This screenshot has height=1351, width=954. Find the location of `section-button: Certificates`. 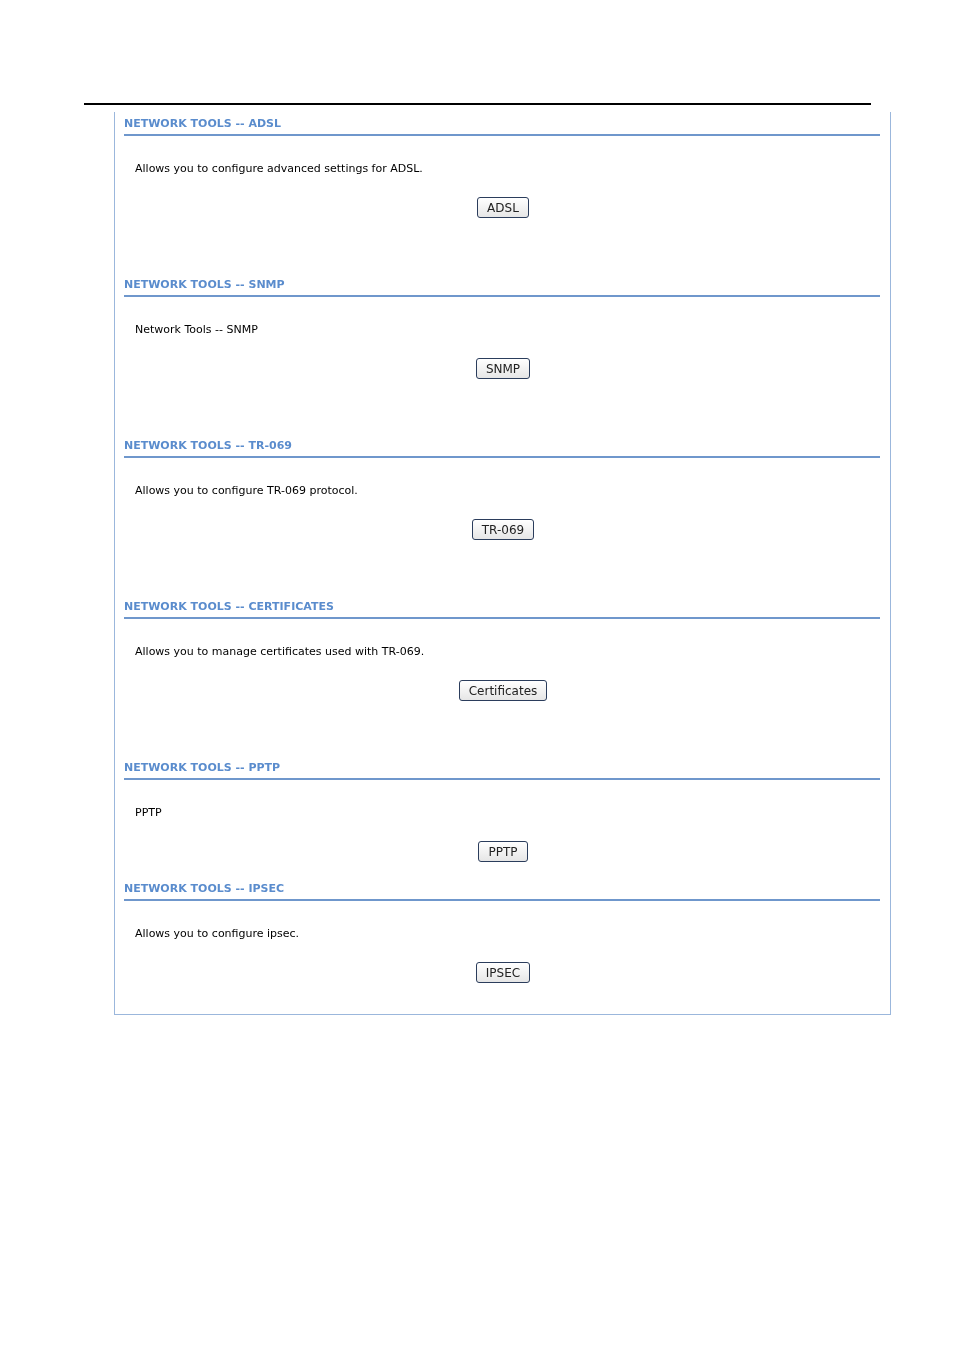

section-button: Certificates is located at coordinates (503, 690).